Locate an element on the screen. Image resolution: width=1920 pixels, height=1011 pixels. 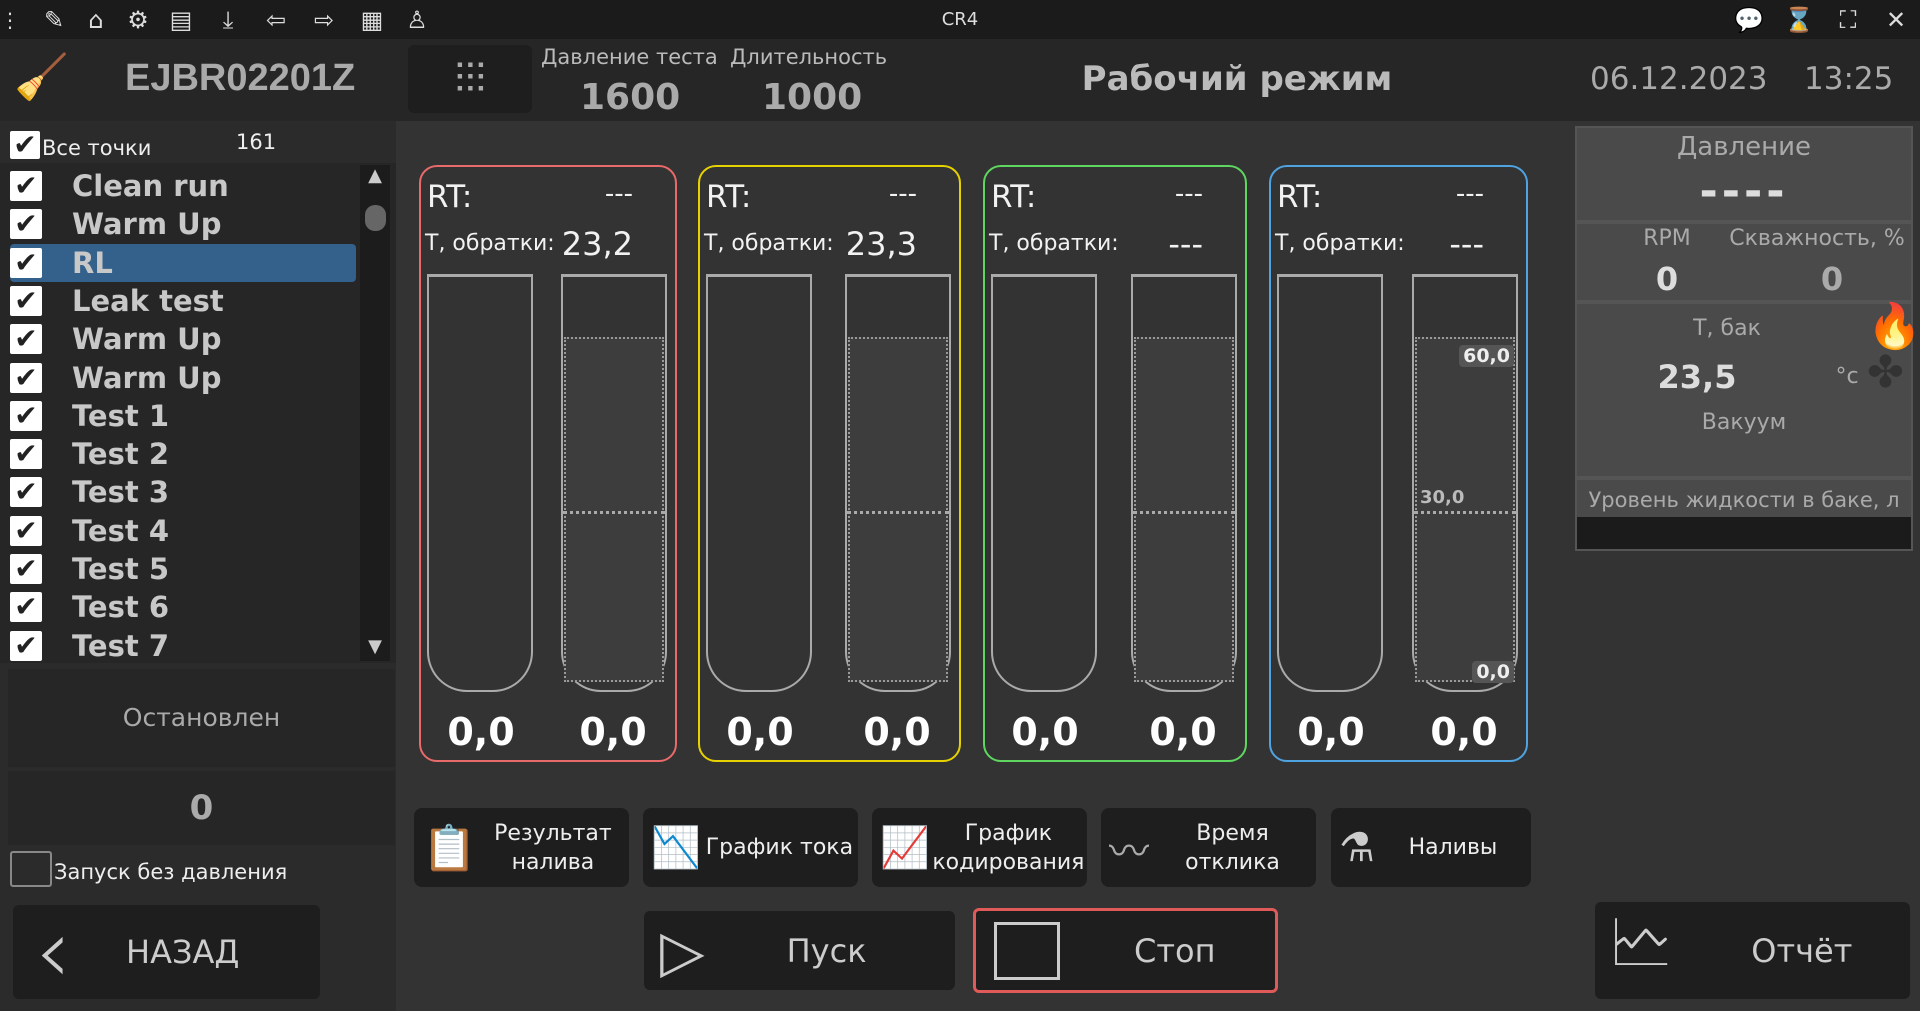
scroll-thumb is located at coordinates (375, 218).